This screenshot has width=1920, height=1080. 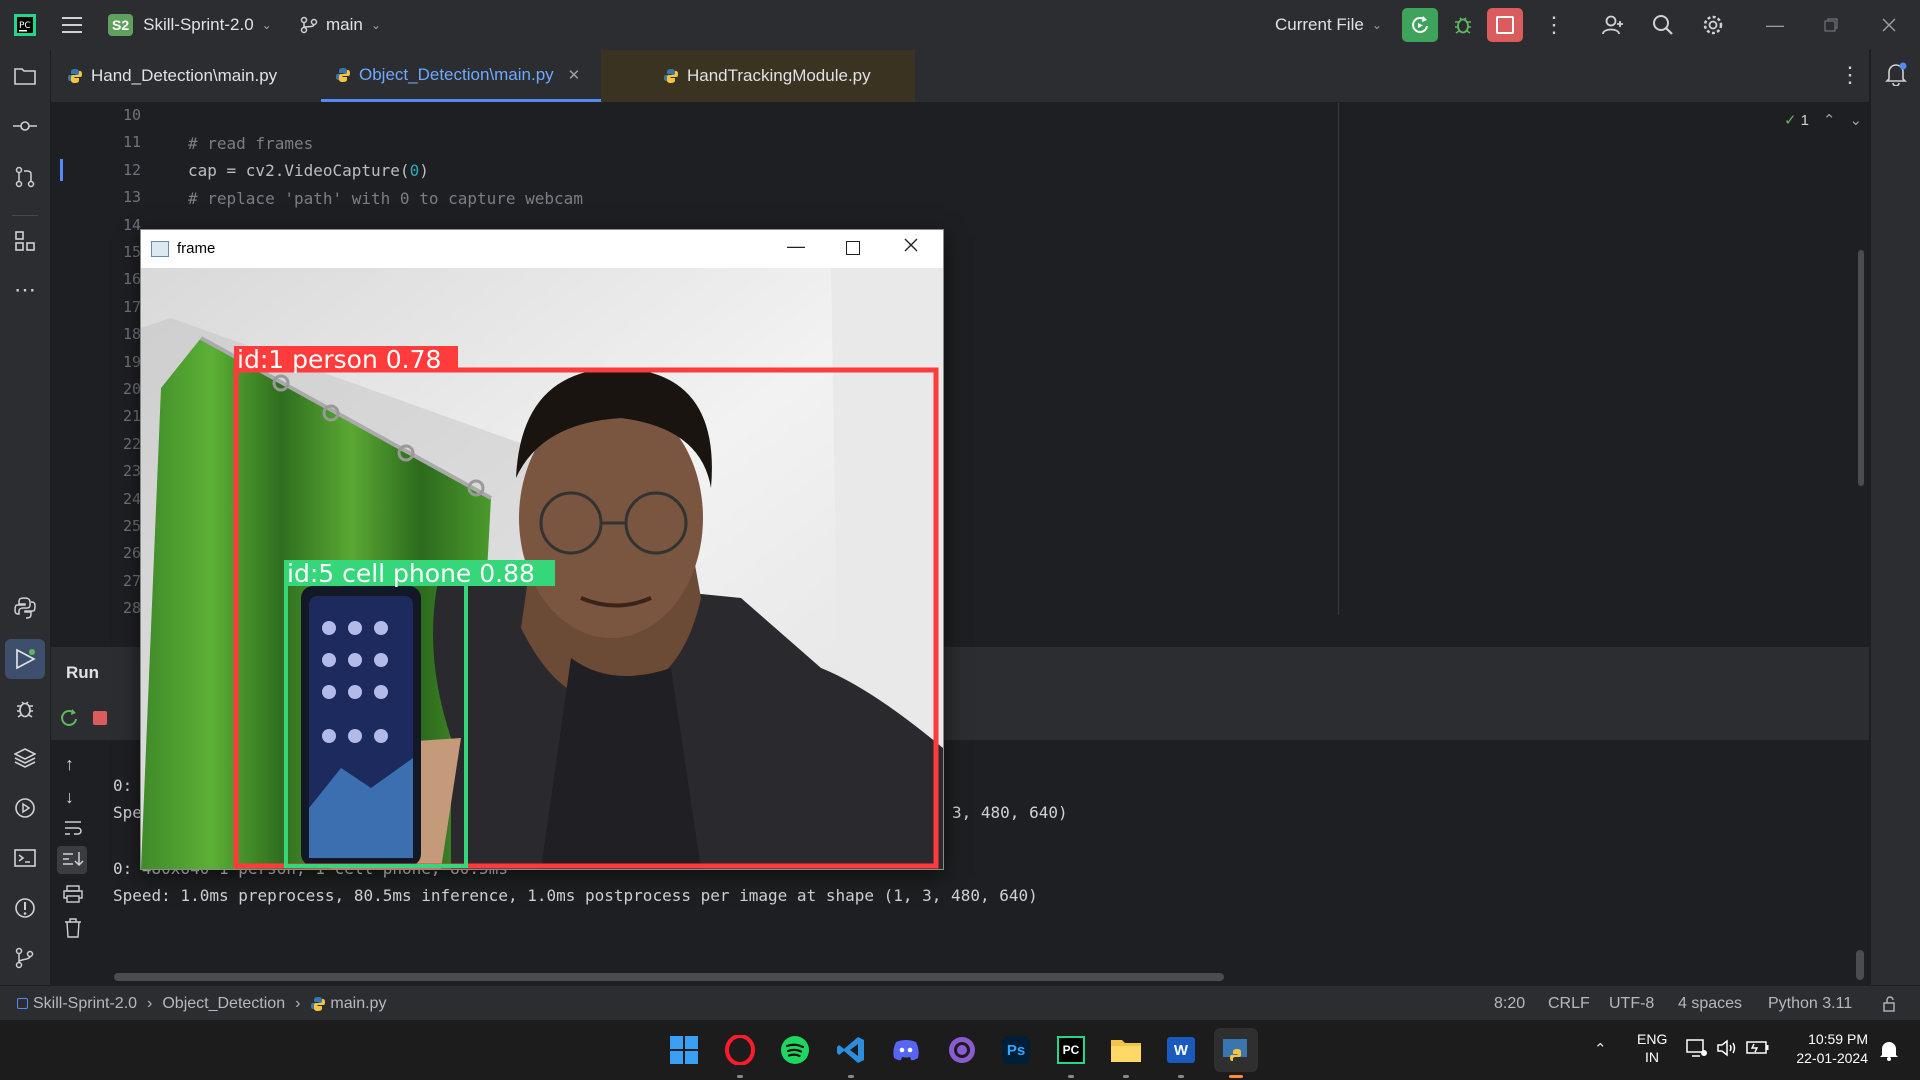 What do you see at coordinates (1554, 25) in the screenshot?
I see `more-actions-icon: ⋮` at bounding box center [1554, 25].